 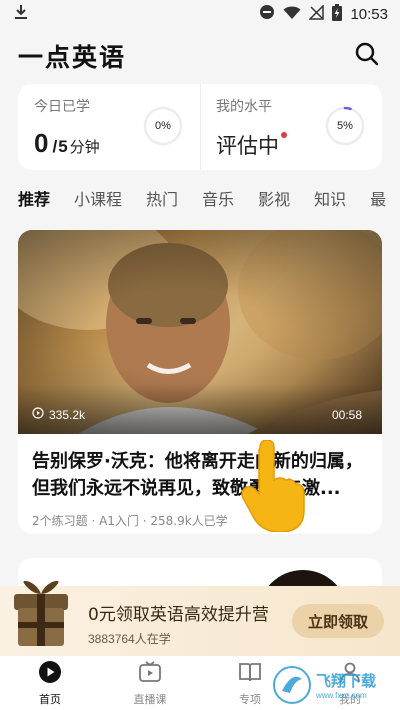 I want to click on tap-hand-icon, so click(x=273, y=486).